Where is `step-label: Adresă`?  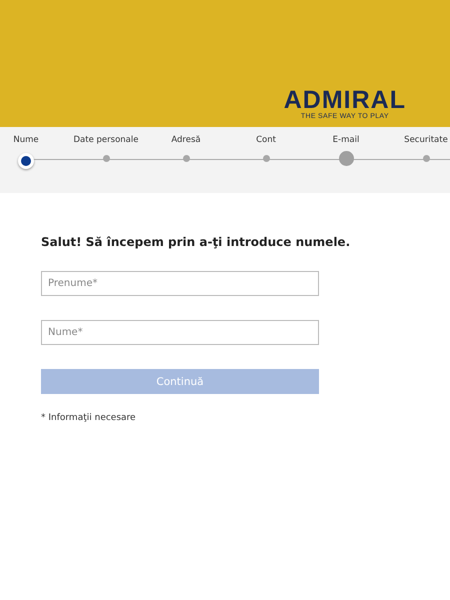
step-label: Adresă is located at coordinates (186, 140).